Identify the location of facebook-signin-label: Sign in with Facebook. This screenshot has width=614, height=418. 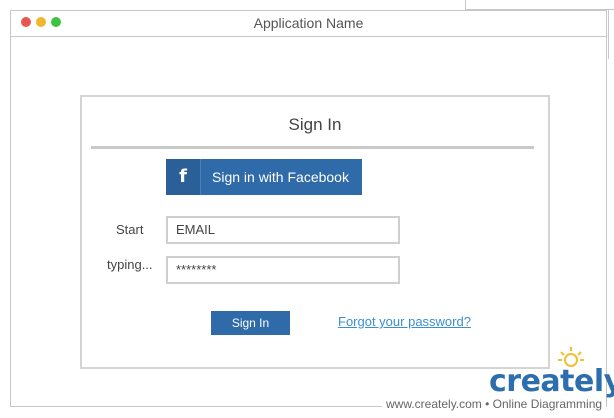
(280, 177).